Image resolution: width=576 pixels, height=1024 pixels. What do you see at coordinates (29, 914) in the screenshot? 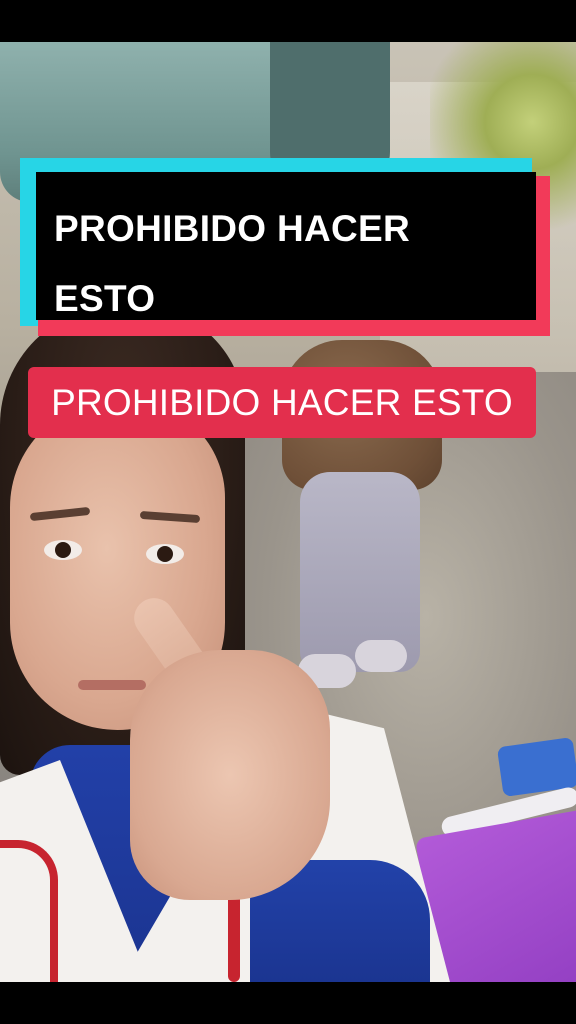
I see `stethoscope` at bounding box center [29, 914].